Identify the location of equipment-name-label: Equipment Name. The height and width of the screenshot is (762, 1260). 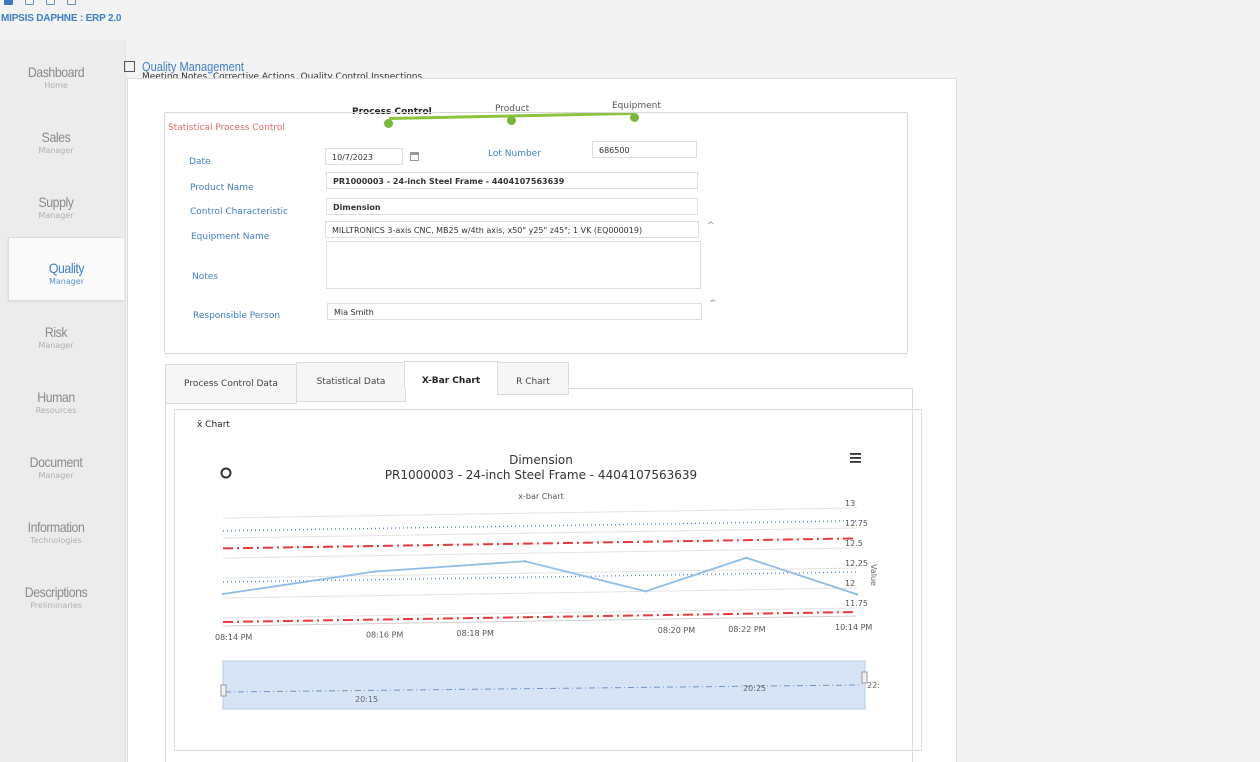
(230, 237).